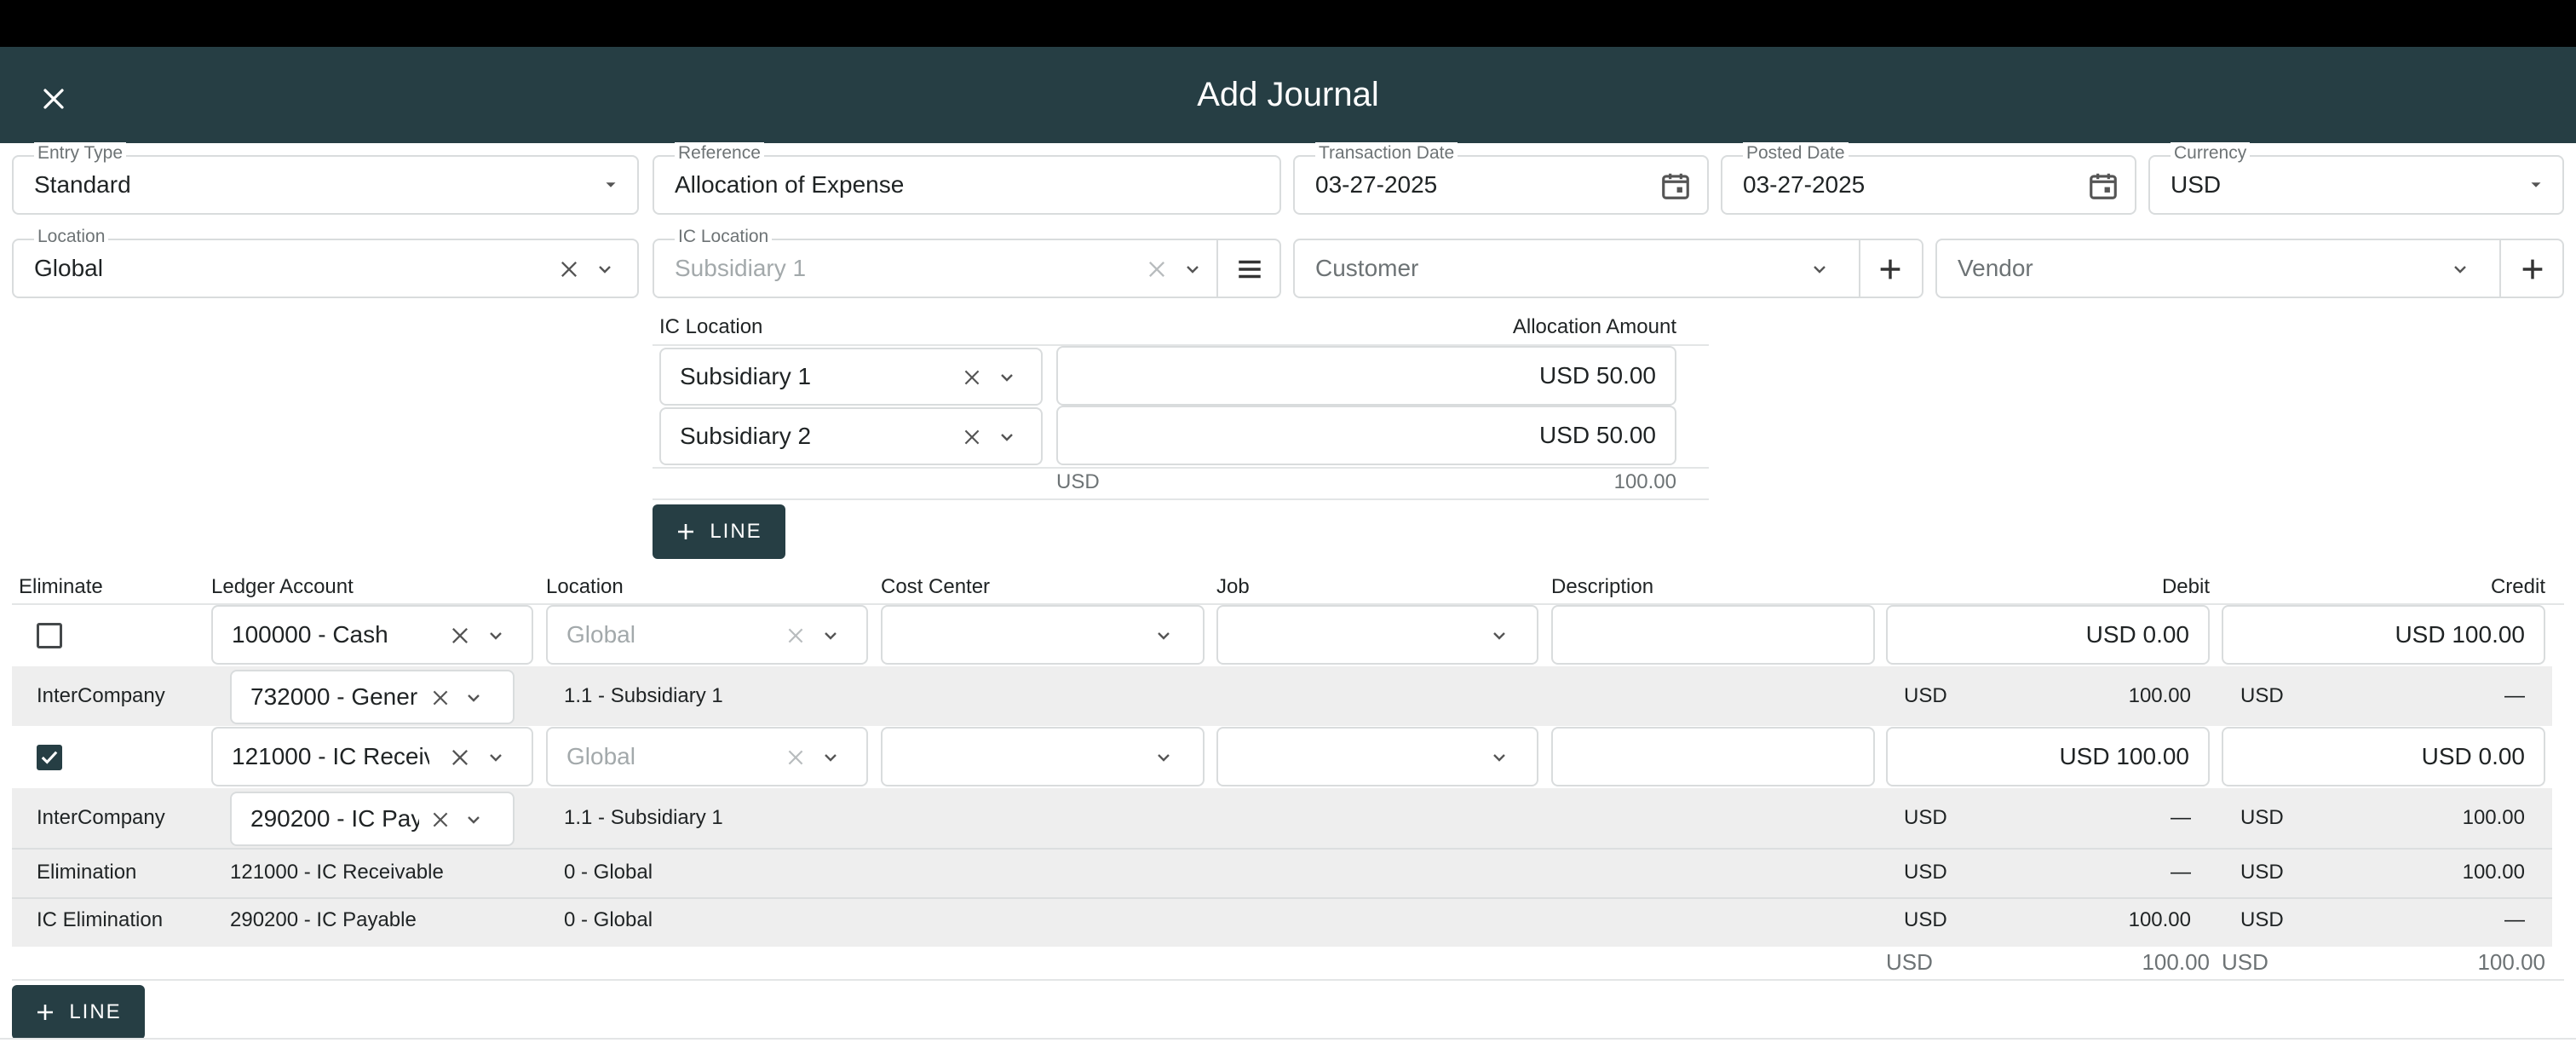 This screenshot has height=1060, width=2576. What do you see at coordinates (741, 268) in the screenshot?
I see `ic-location-placeholder: Subsidiary 1` at bounding box center [741, 268].